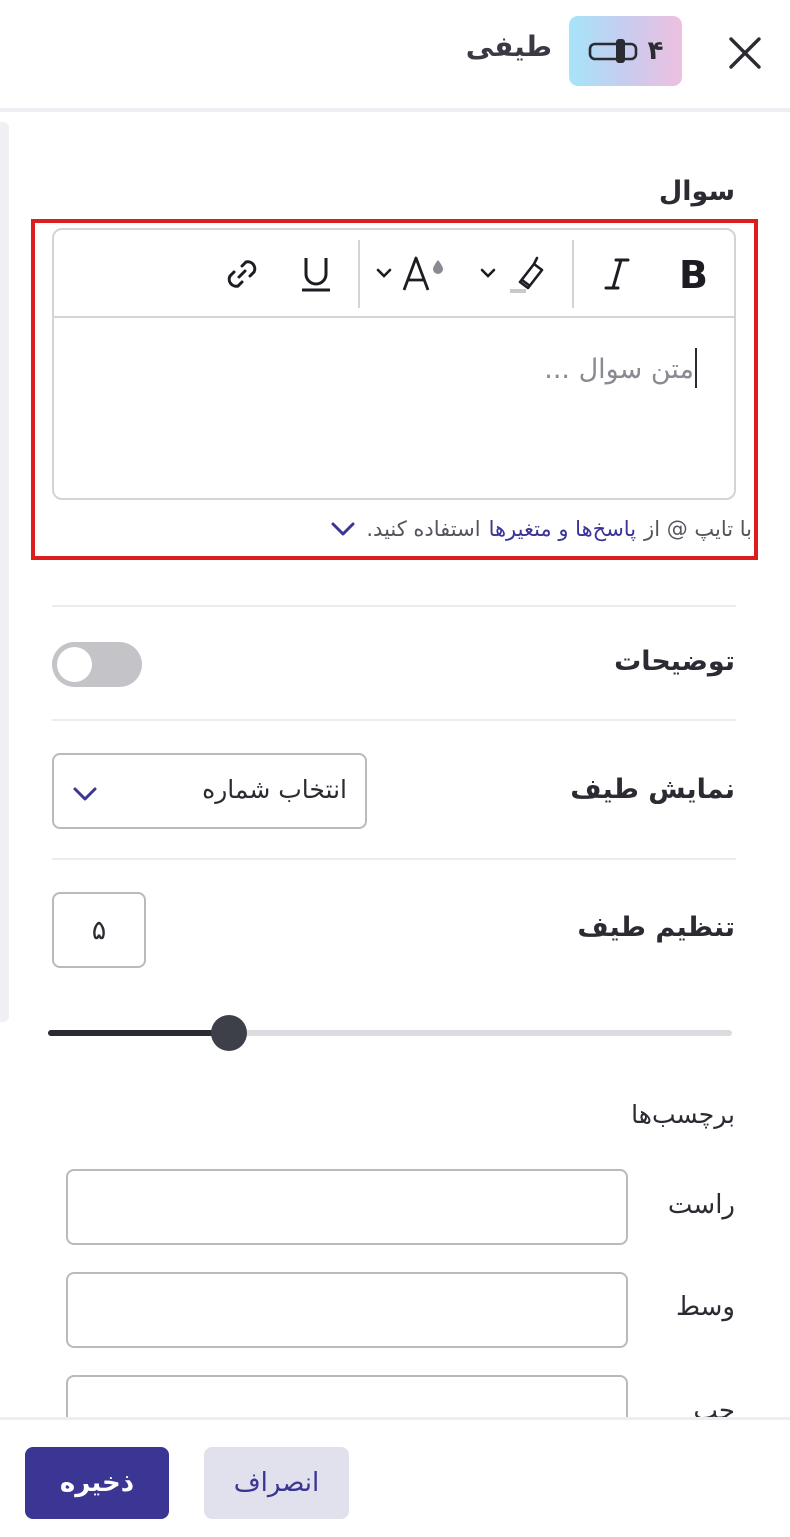  I want to click on label-right-input, so click(347, 1207).